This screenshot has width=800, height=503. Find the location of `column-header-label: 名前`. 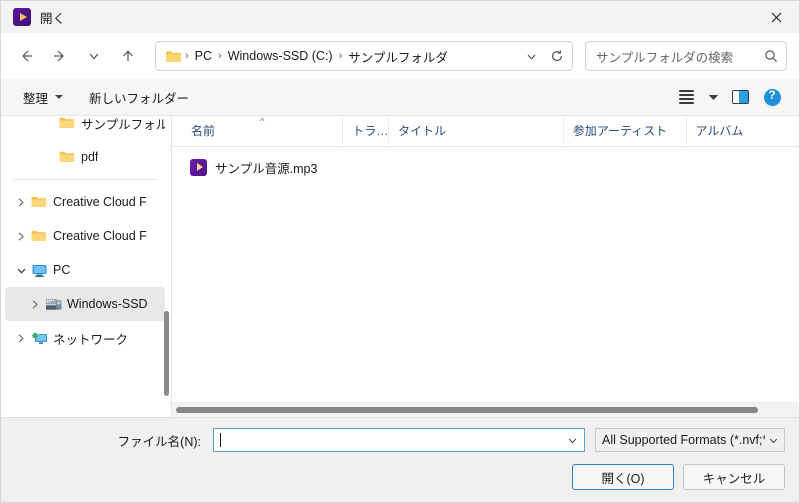

column-header-label: 名前 is located at coordinates (203, 131).